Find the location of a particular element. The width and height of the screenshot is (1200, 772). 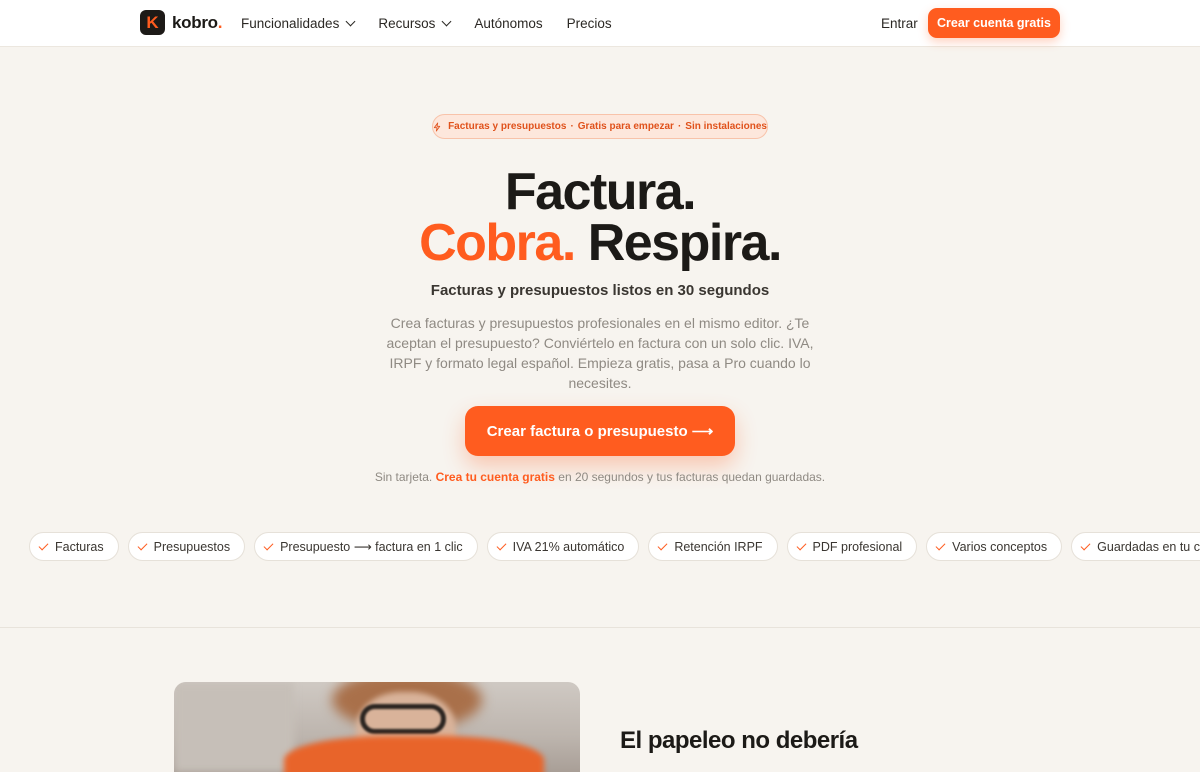

section-title: El papeleo no debería is located at coordinates (739, 740).